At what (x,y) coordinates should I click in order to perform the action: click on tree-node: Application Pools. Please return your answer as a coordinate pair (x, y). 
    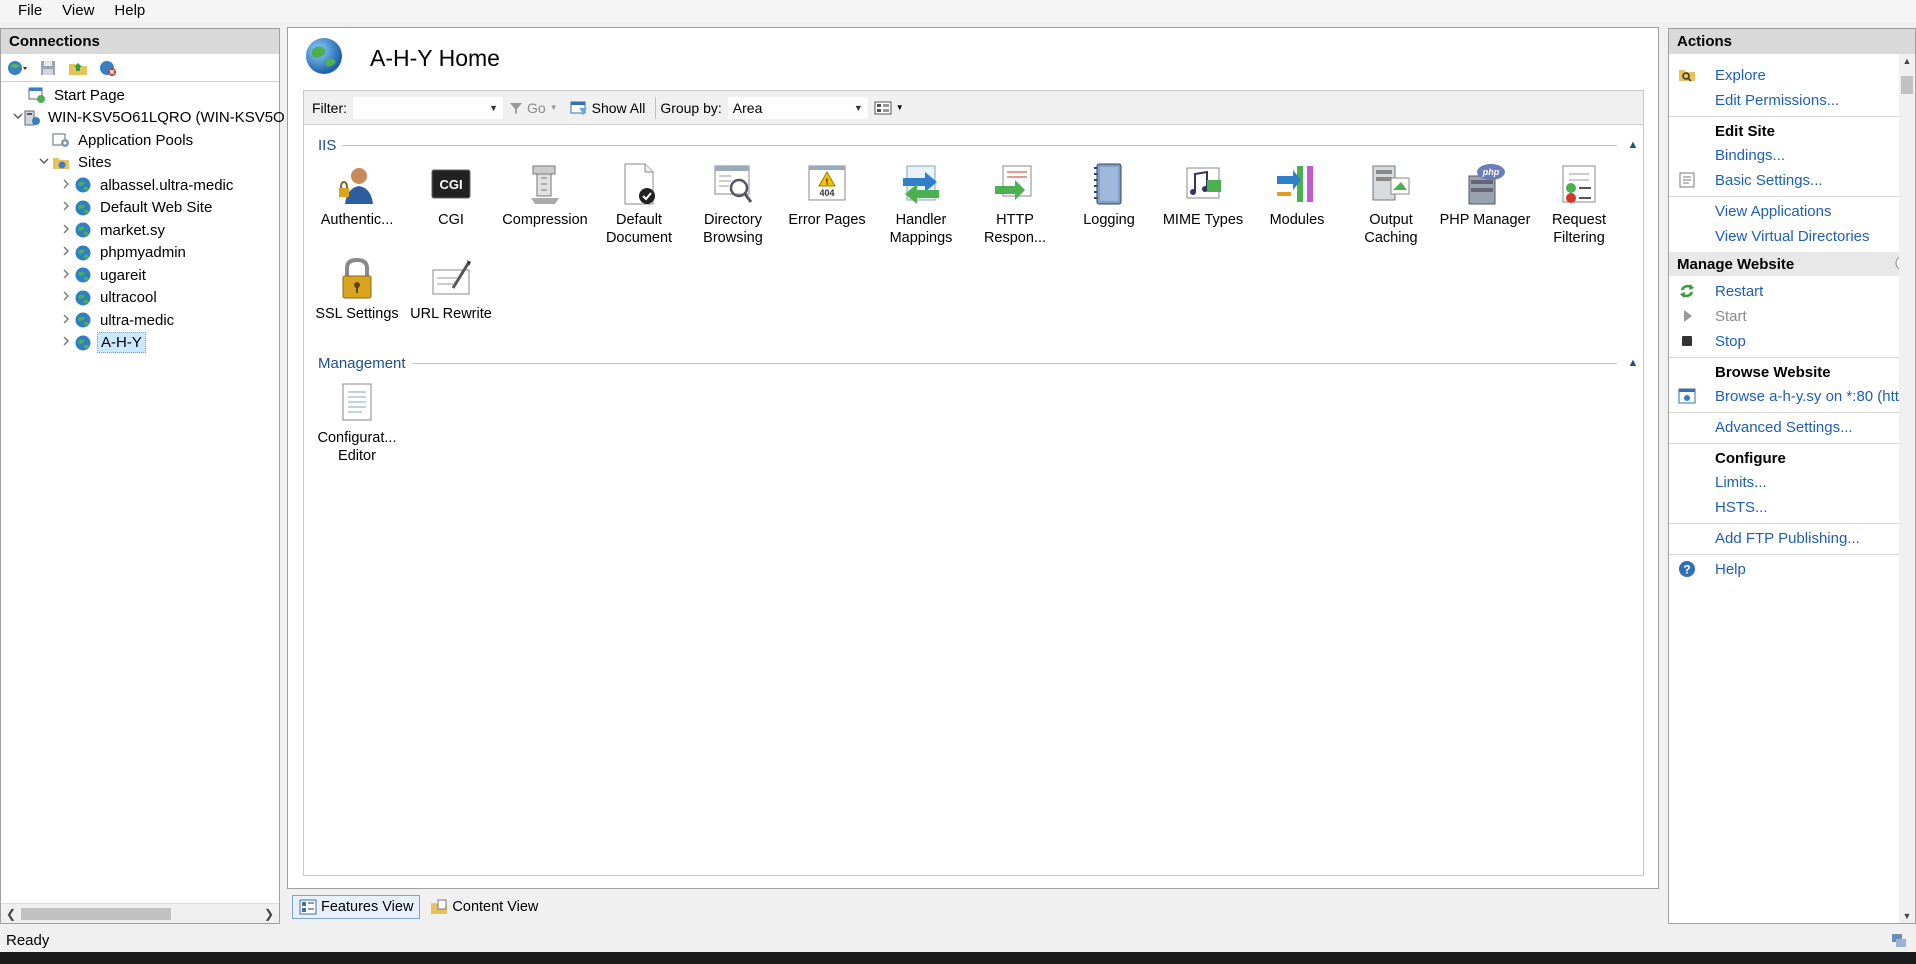
    Looking at the image, I should click on (140, 140).